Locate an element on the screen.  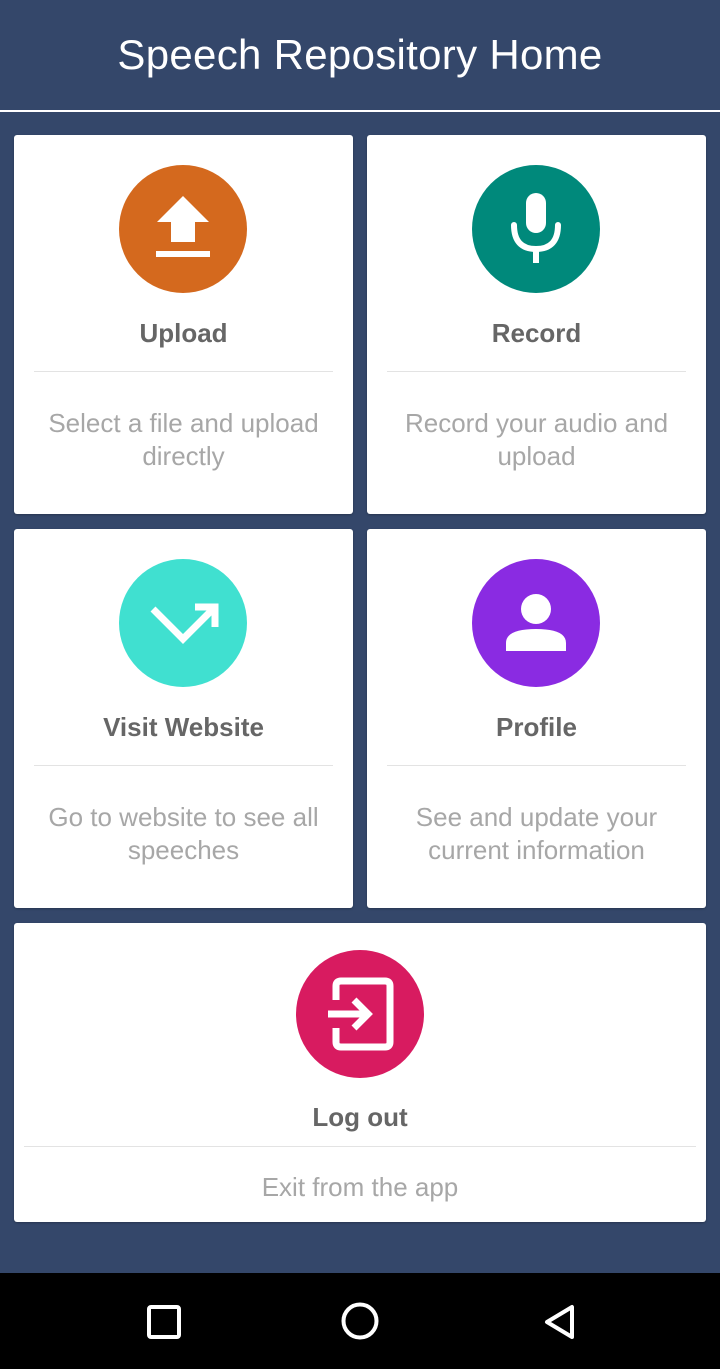
visit-website-title: Visit Website is located at coordinates (183, 727).